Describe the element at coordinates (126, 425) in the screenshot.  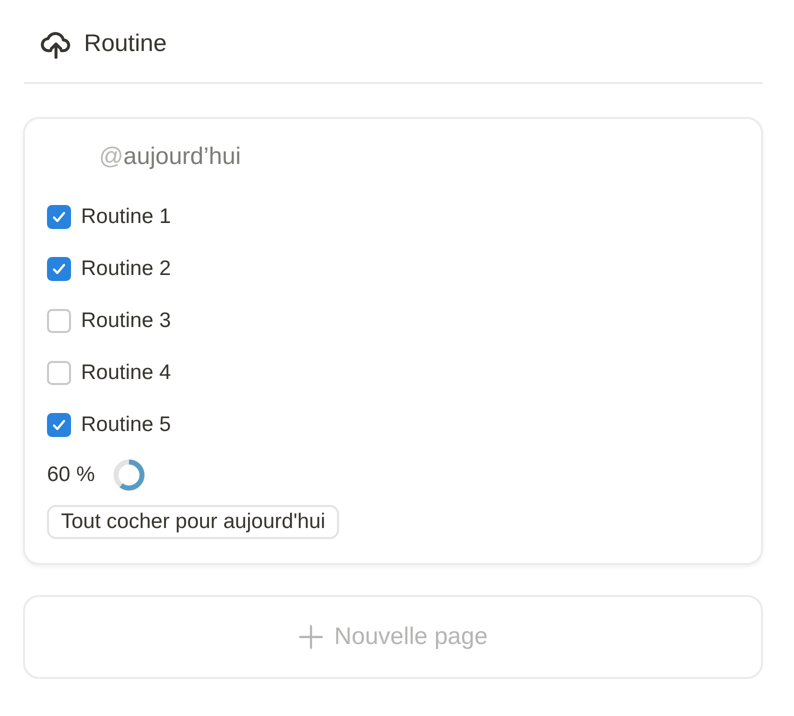
I see `routine-label: Routine 5` at that location.